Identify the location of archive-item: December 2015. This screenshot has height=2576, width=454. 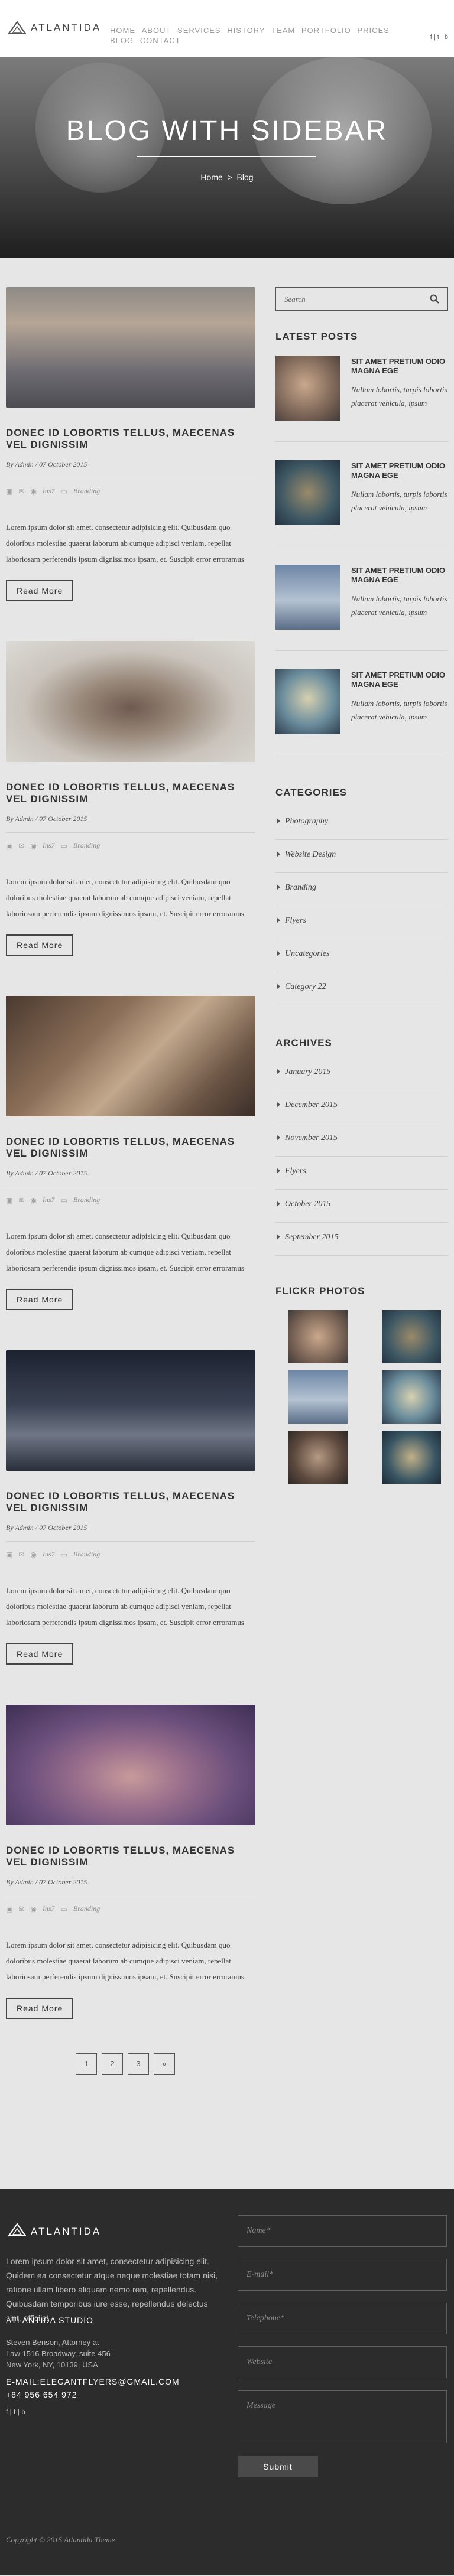
(361, 1106).